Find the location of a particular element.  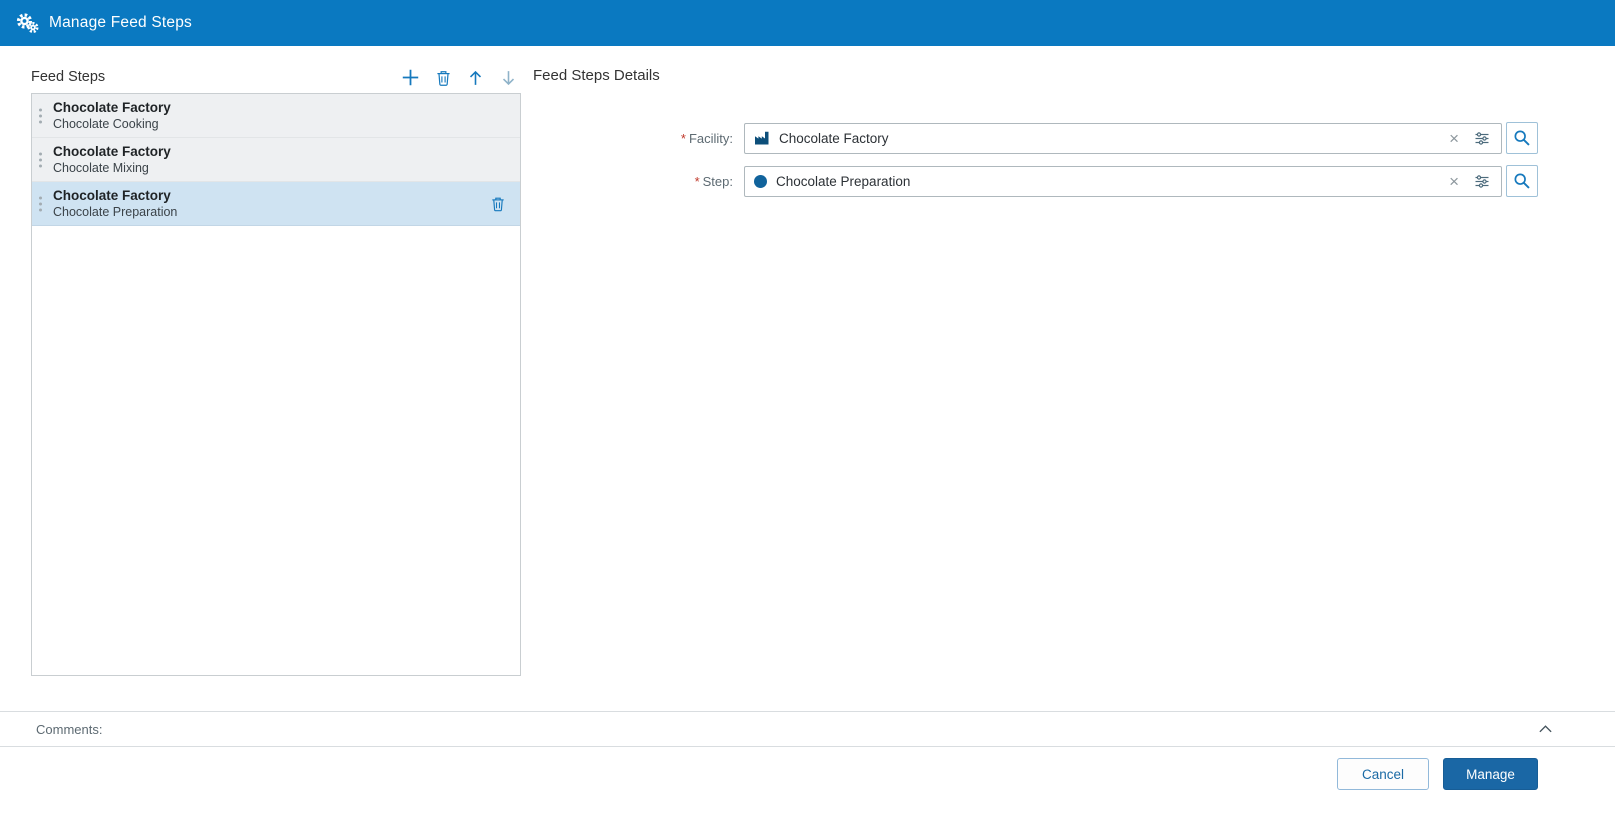

row-delete-button is located at coordinates (498, 203).